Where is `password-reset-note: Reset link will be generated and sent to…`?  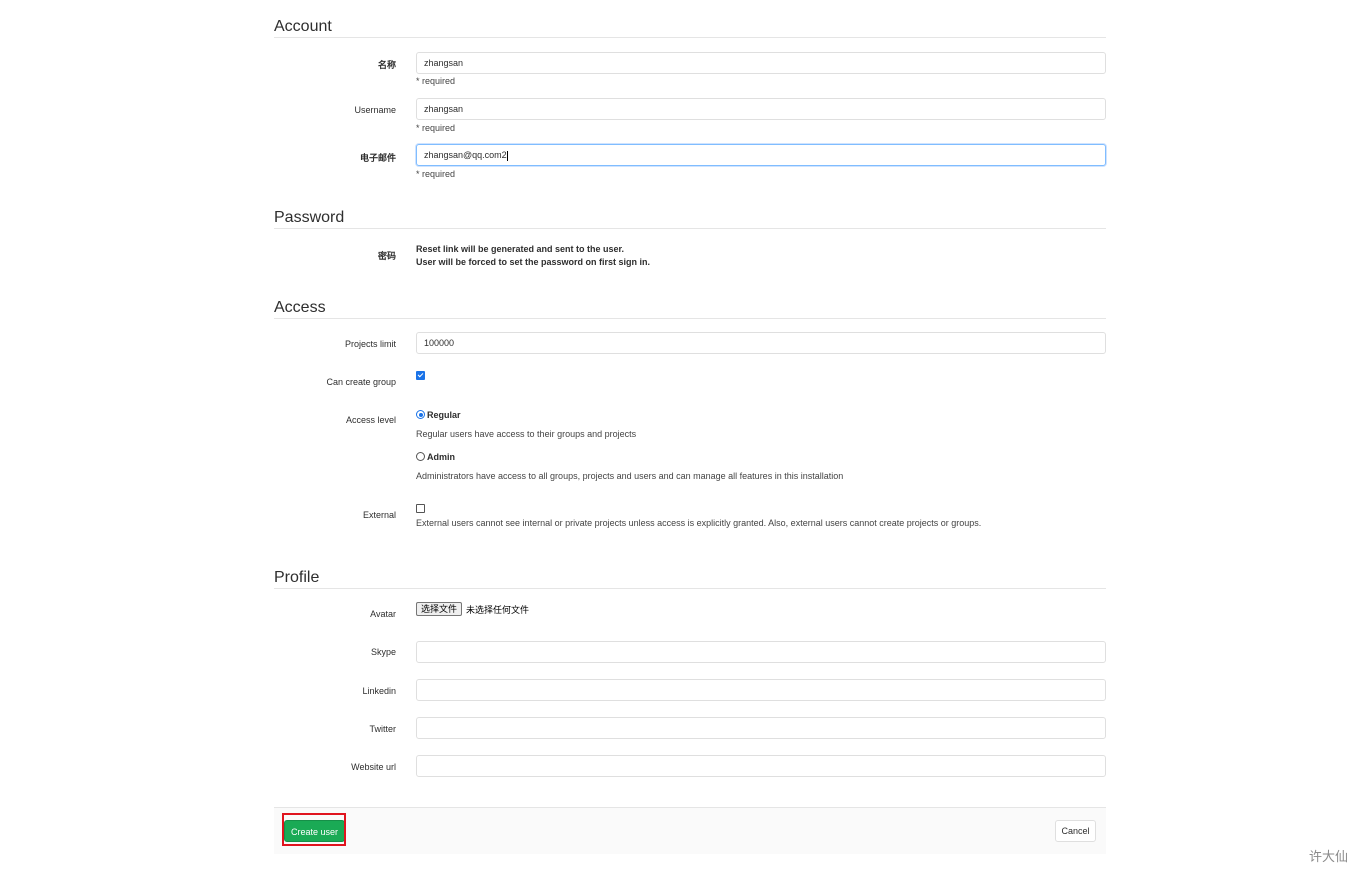
password-reset-note: Reset link will be generated and sent to… is located at coordinates (520, 249).